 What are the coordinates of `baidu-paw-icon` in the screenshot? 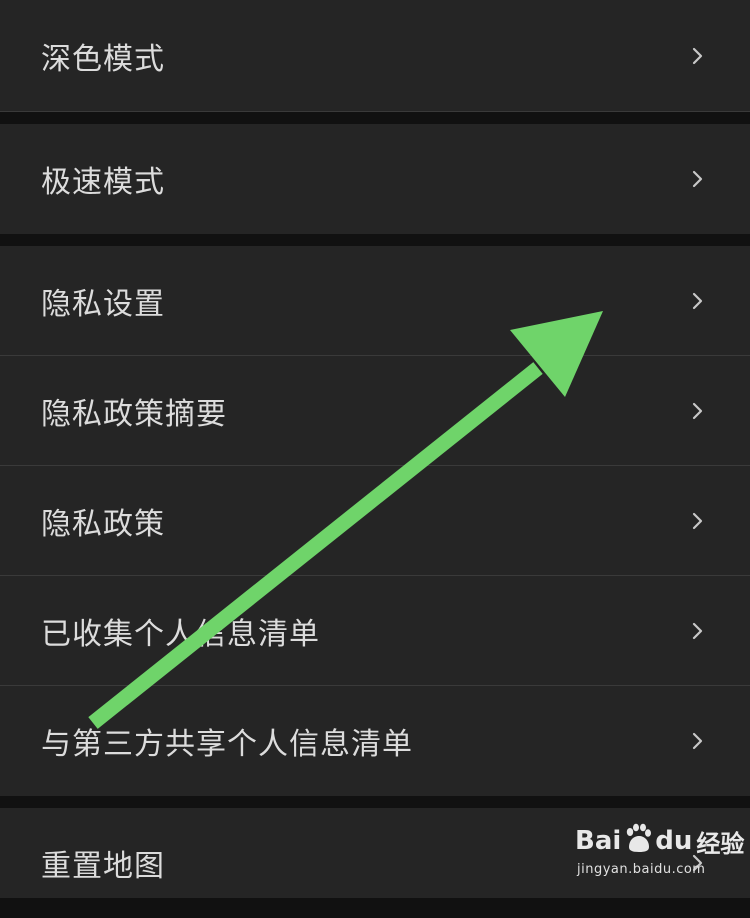 It's located at (638, 841).